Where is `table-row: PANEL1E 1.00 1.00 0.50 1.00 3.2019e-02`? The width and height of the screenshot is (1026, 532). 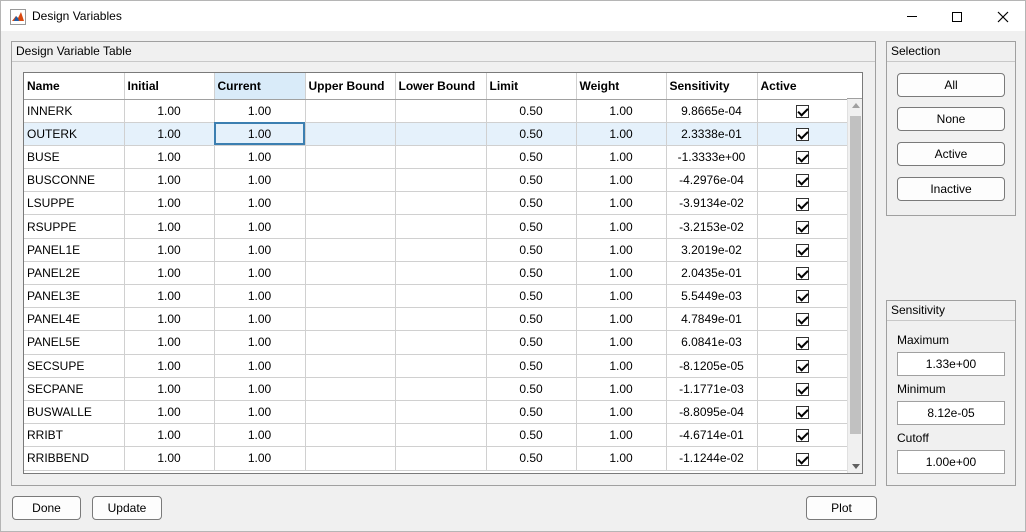 table-row: PANEL1E 1.00 1.00 0.50 1.00 3.2019e-02 is located at coordinates (436, 250).